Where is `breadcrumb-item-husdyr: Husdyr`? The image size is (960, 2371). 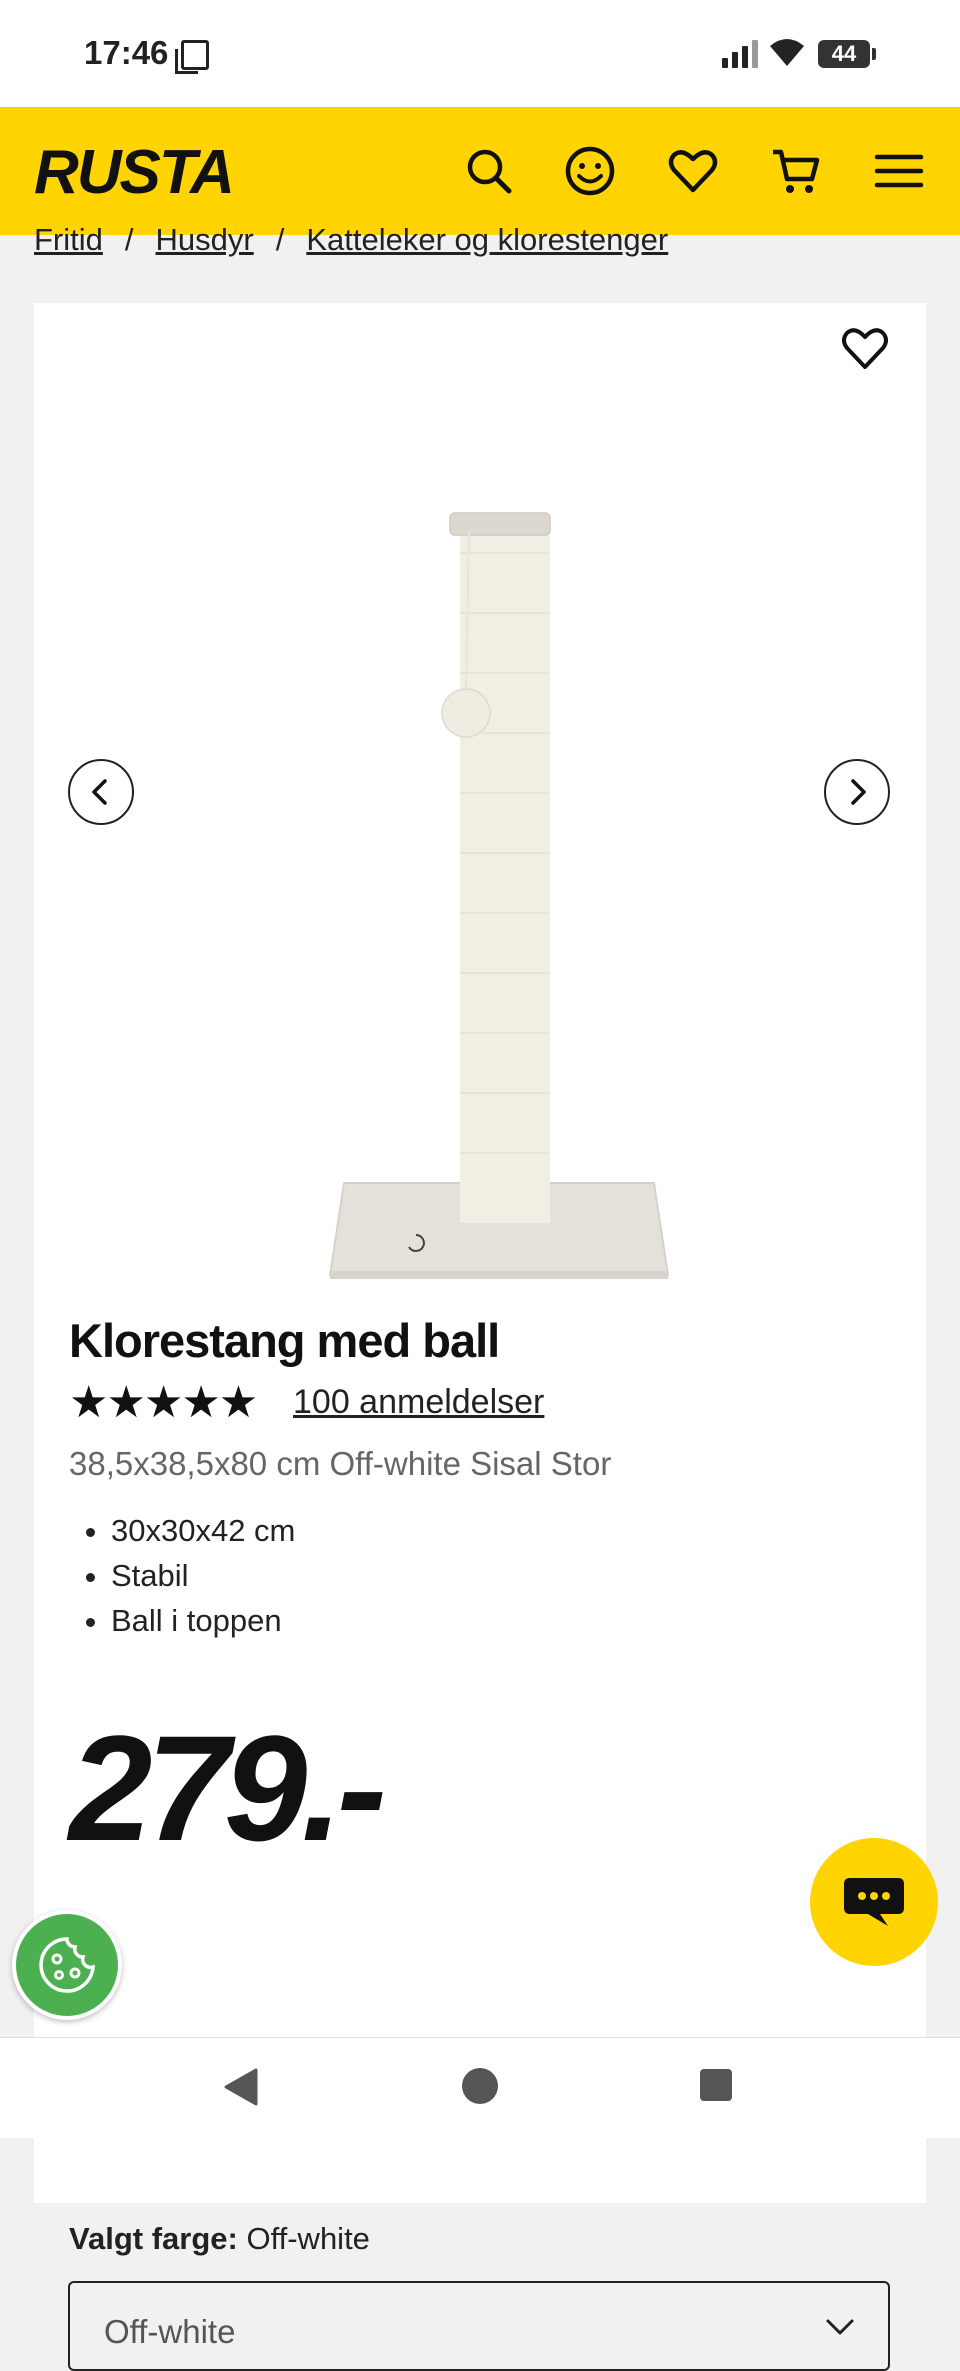 breadcrumb-item-husdyr: Husdyr is located at coordinates (205, 239).